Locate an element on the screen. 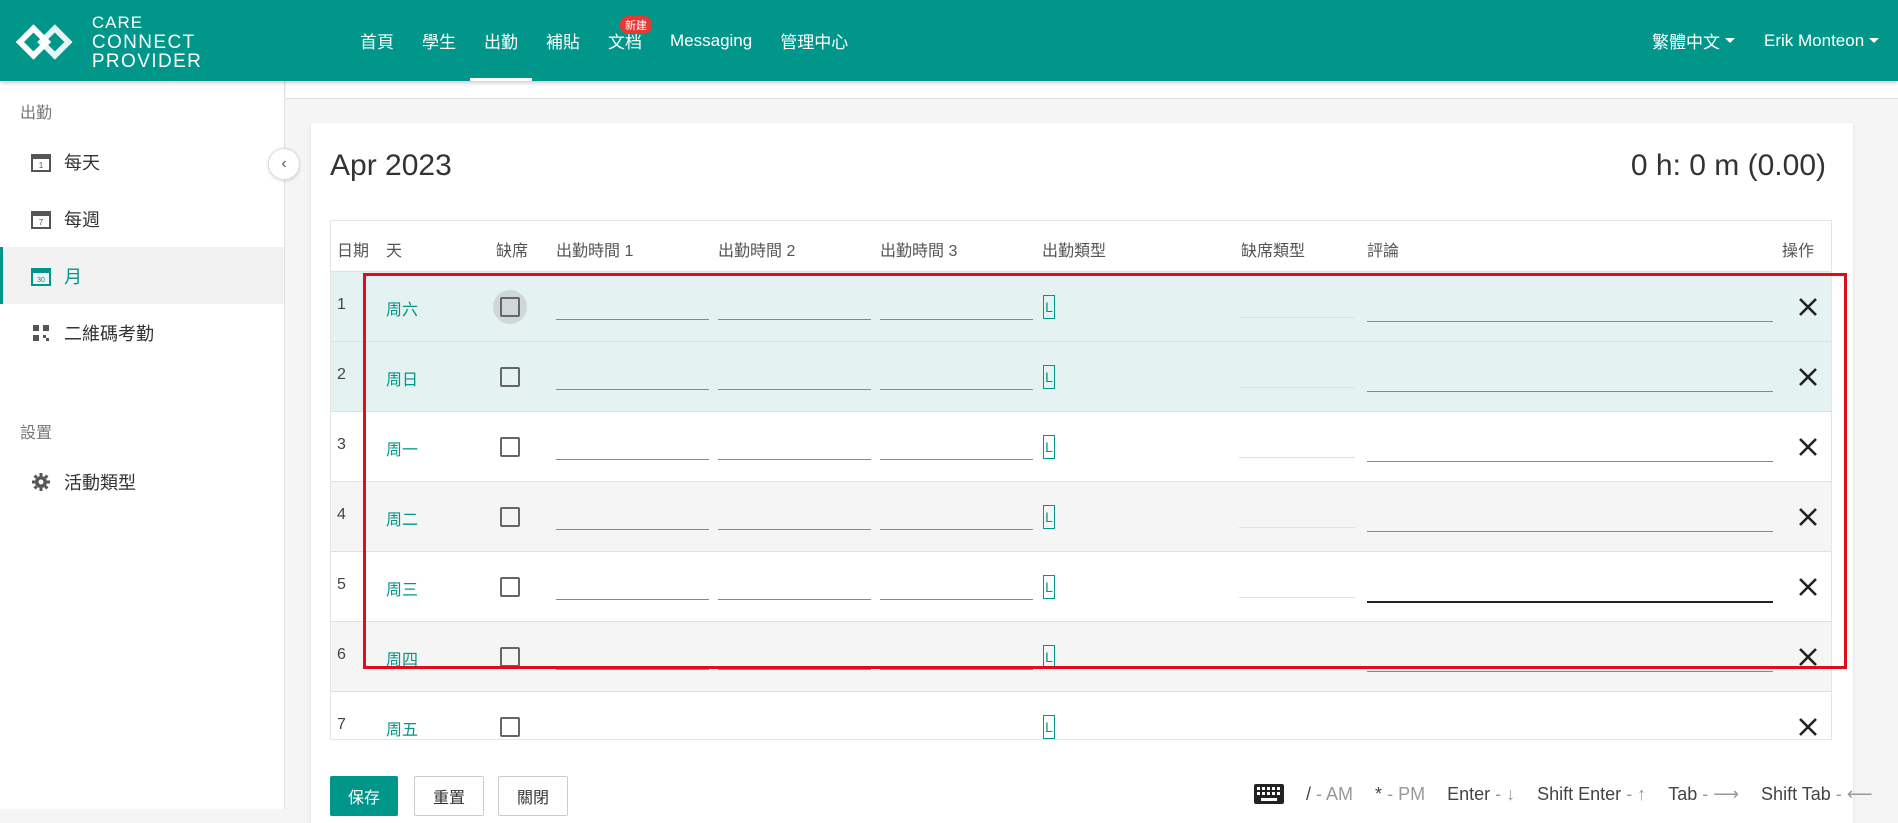 This screenshot has width=1898, height=823. language-dropdown: 繁體中文 is located at coordinates (1693, 40).